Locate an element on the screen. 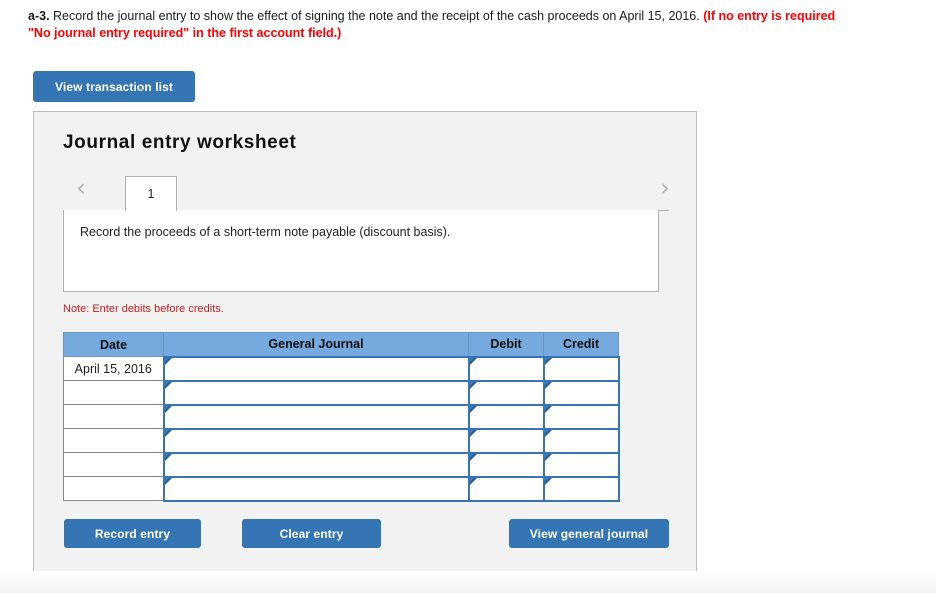 The width and height of the screenshot is (936, 593). panel-title: Journal entry worksheet is located at coordinates (180, 142).